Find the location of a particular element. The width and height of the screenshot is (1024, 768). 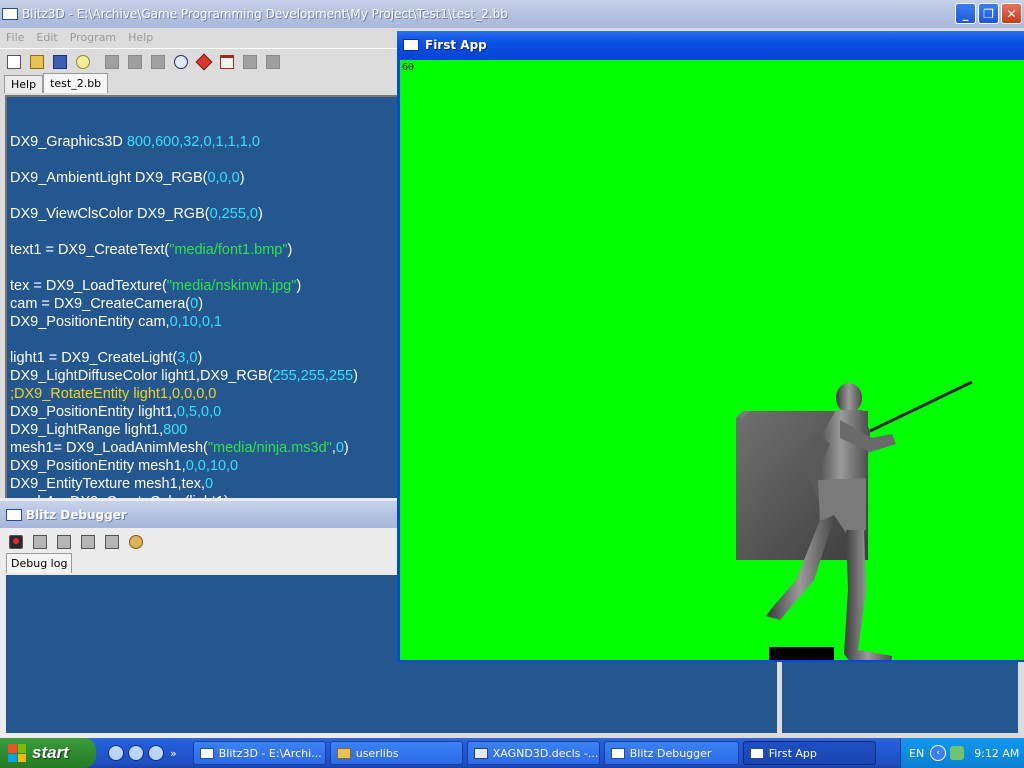

window-controls: _ ❐ ✕ is located at coordinates (988, 13).